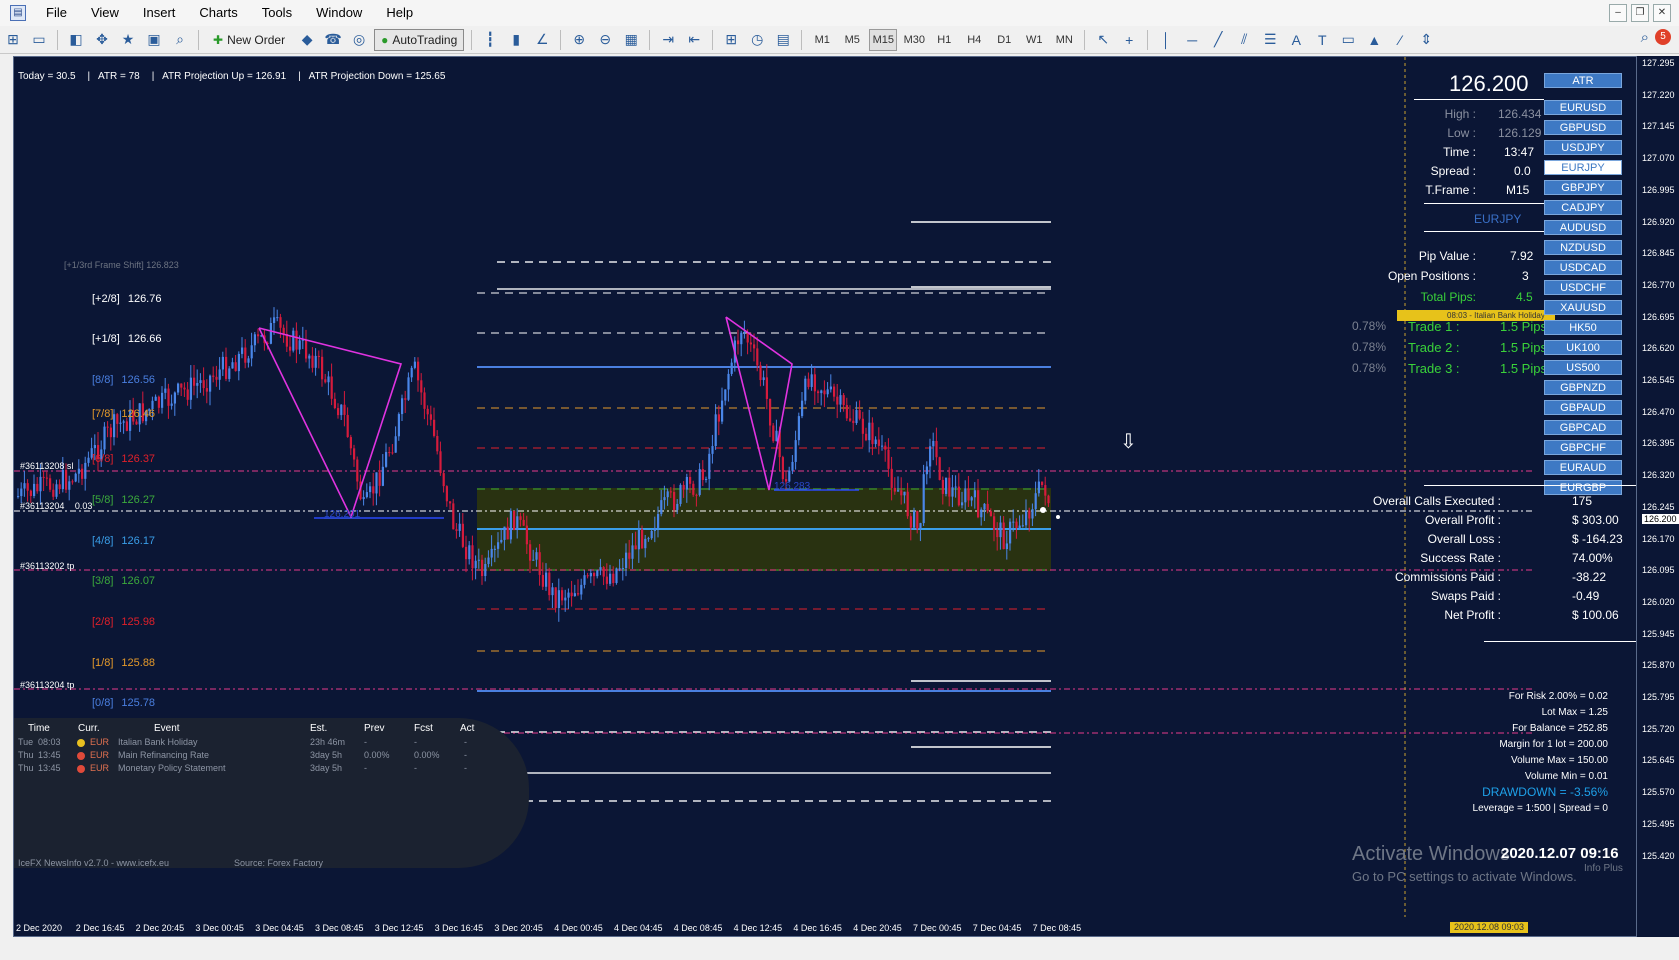 This screenshot has height=960, width=1679. What do you see at coordinates (605, 40) in the screenshot?
I see `zoom-out-icon: ⊖` at bounding box center [605, 40].